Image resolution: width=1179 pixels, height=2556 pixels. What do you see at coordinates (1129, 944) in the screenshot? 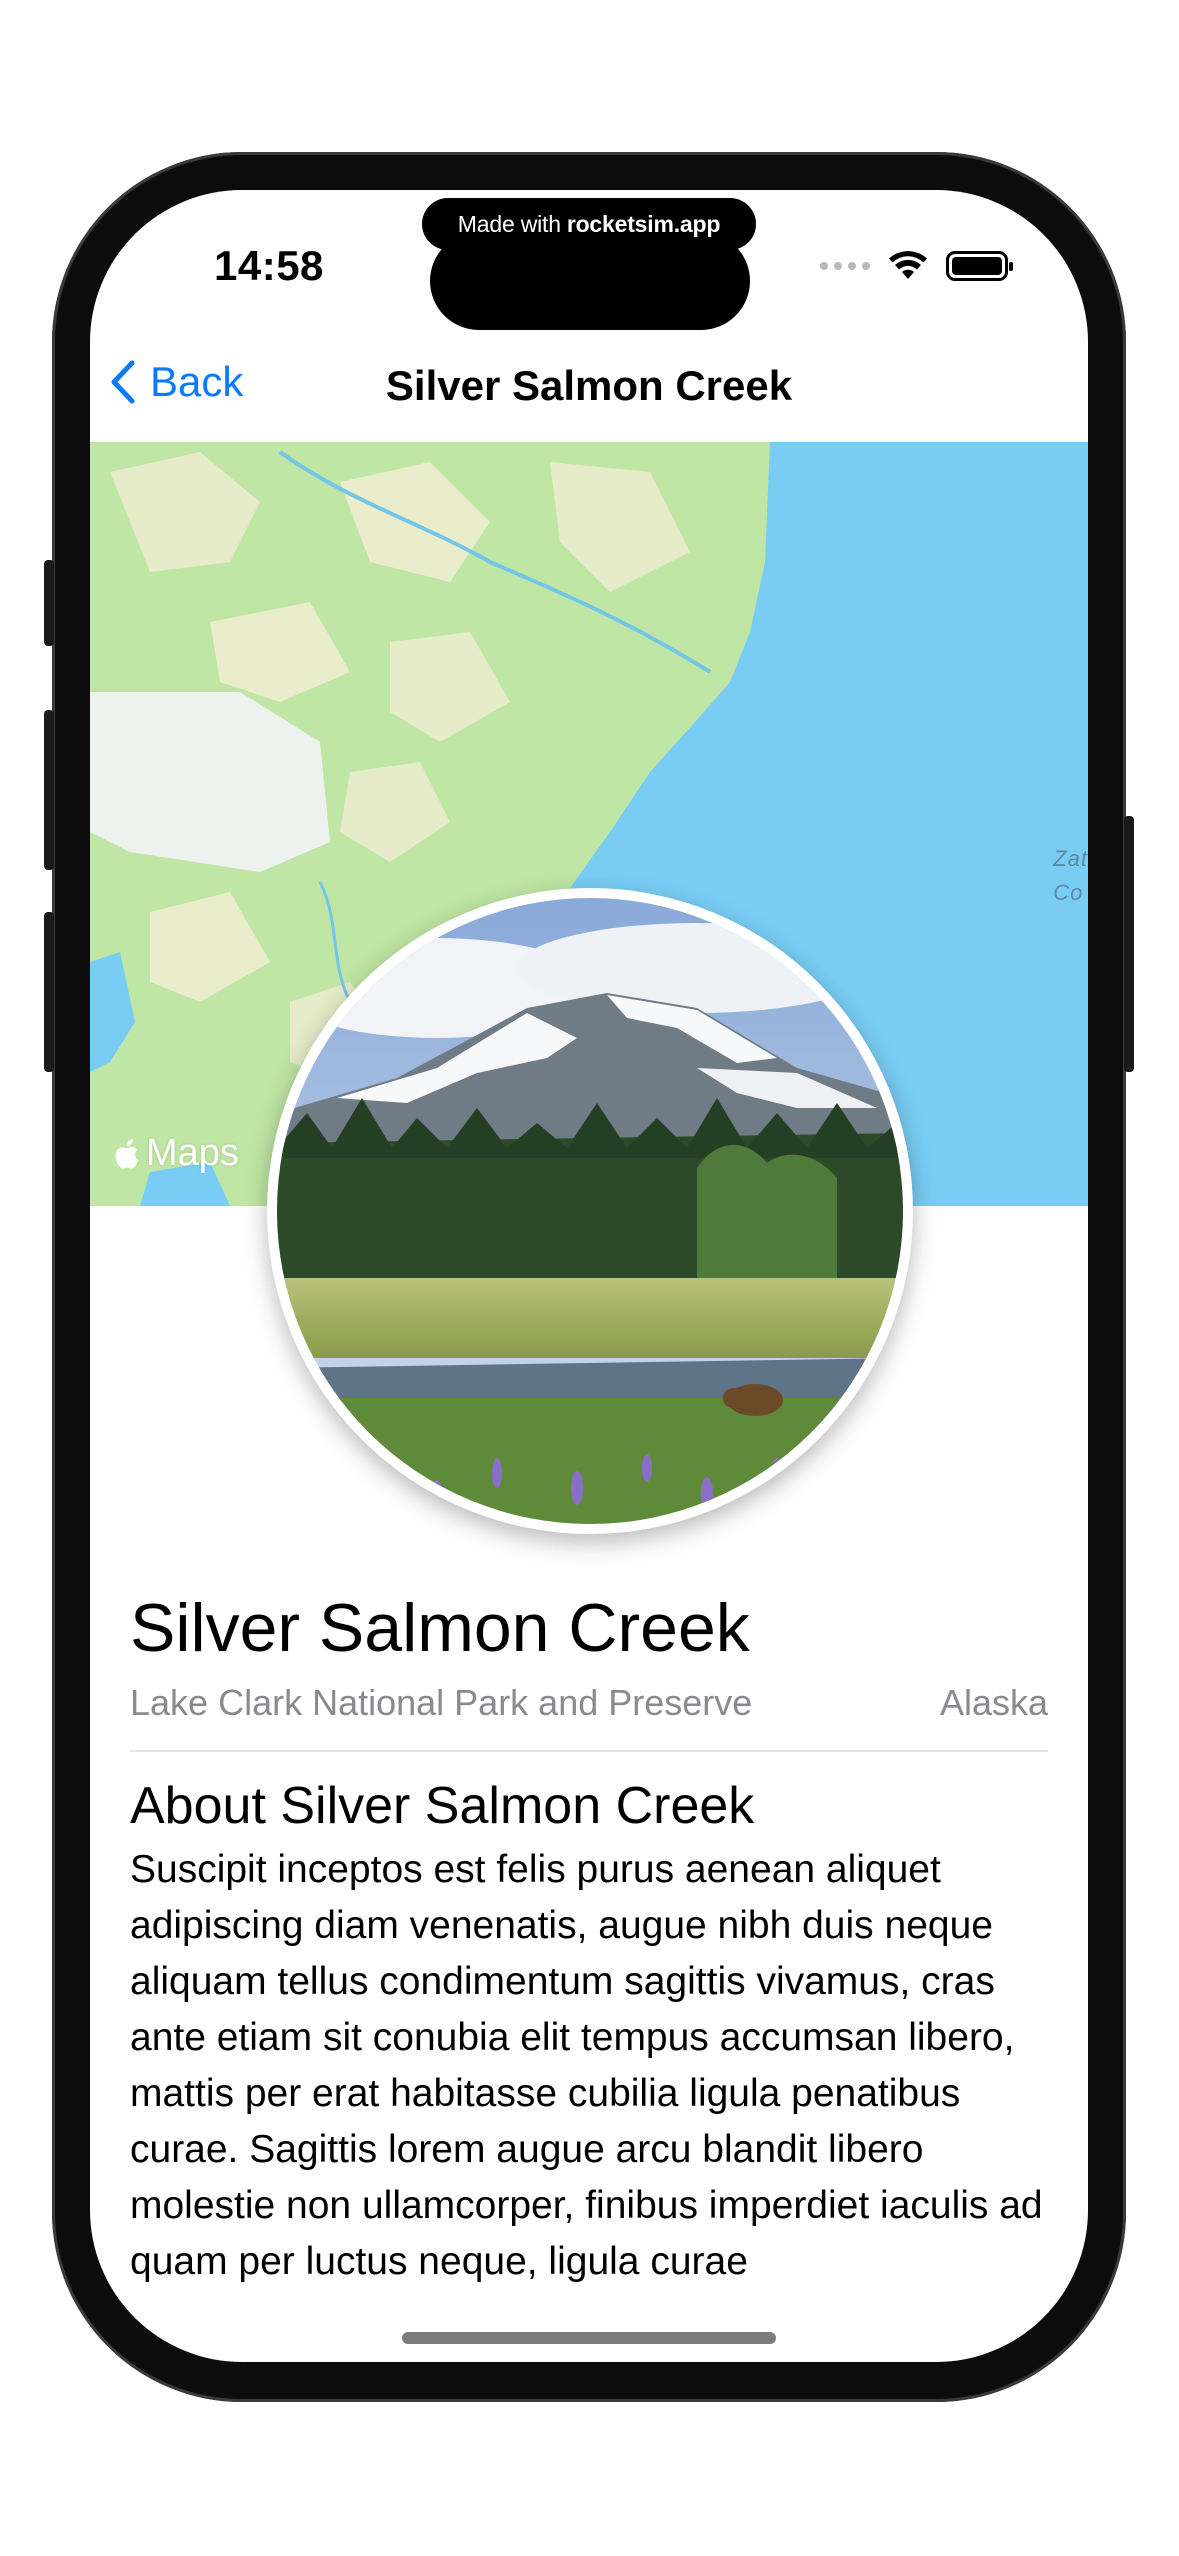
I see `power-button` at bounding box center [1129, 944].